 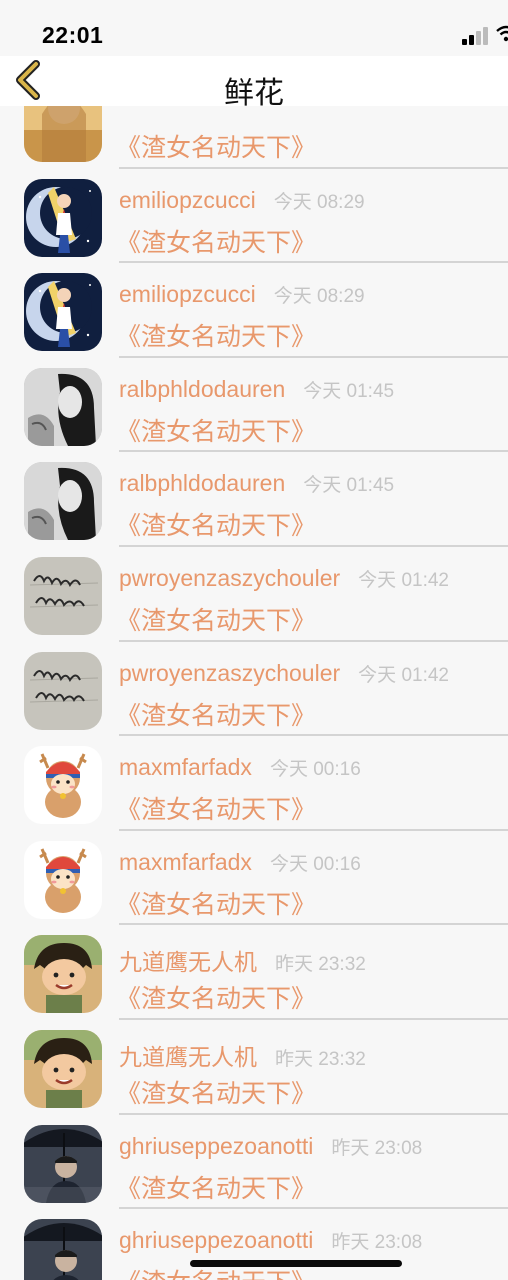 I want to click on list-item: 《渣女名动天下》, so click(x=254, y=137).